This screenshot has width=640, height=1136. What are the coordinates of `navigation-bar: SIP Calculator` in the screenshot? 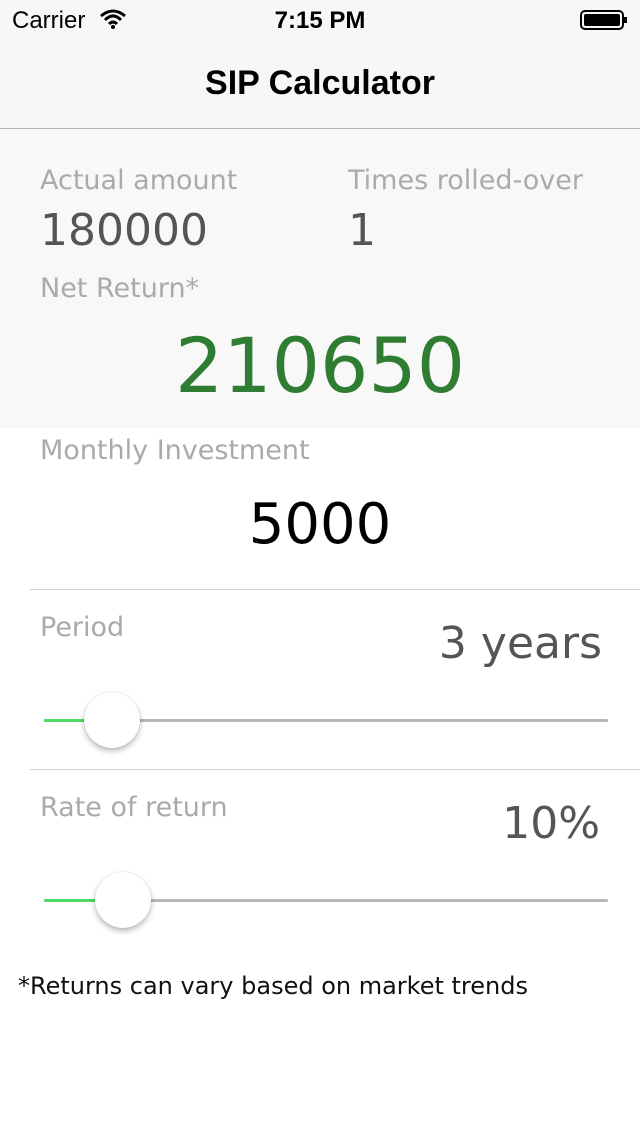 It's located at (320, 84).